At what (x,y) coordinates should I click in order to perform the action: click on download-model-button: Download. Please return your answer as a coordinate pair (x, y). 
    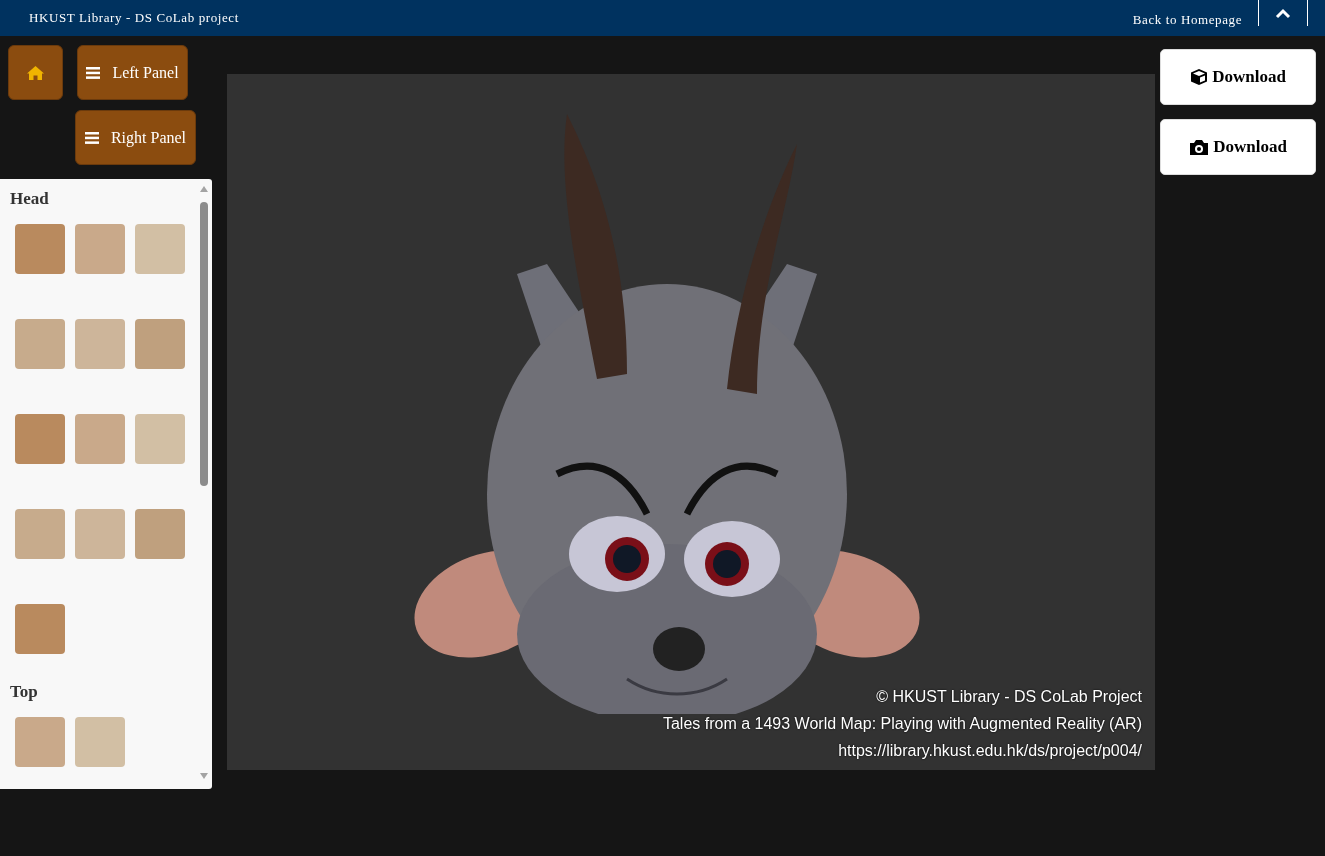
    Looking at the image, I should click on (1238, 77).